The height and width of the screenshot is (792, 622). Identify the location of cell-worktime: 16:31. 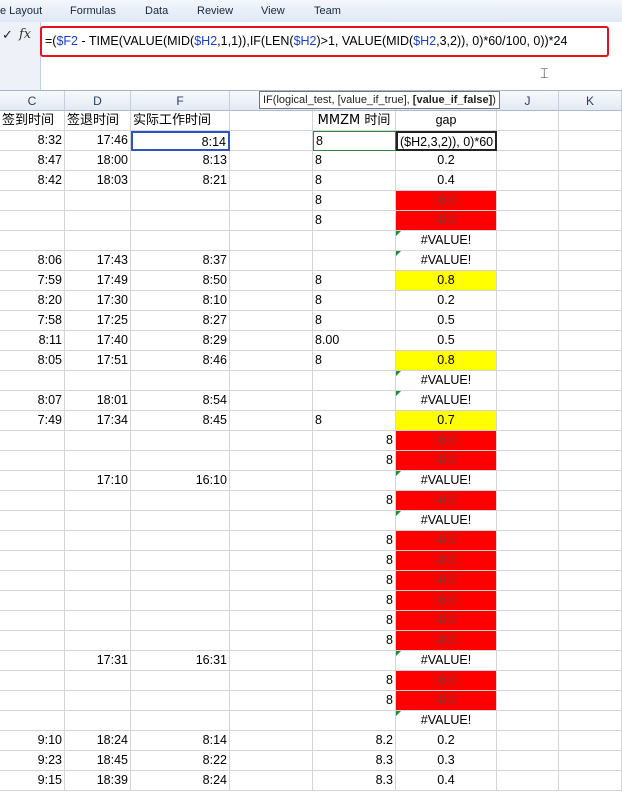
(180, 661).